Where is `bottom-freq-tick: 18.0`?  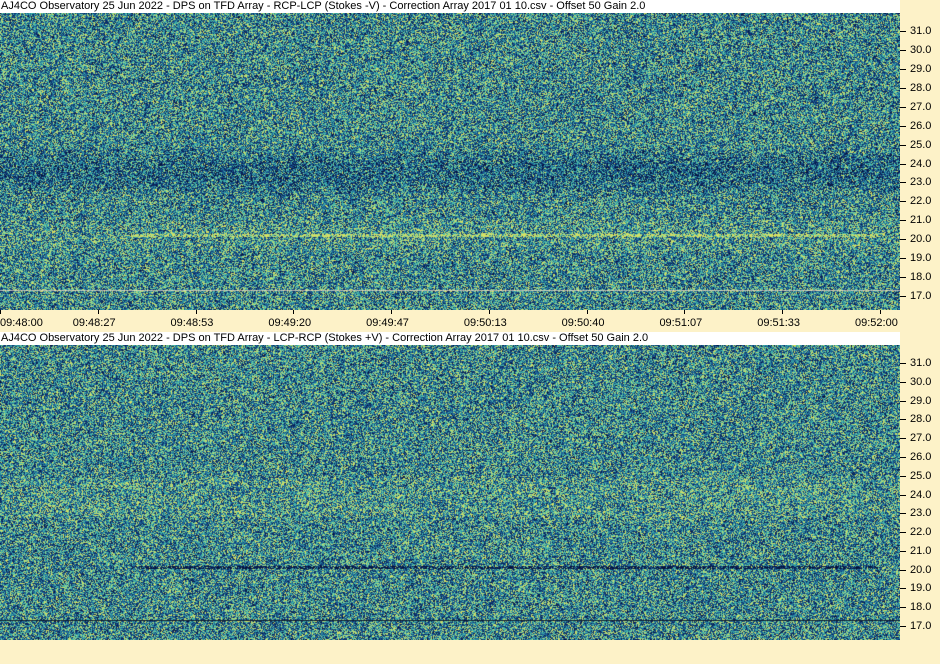
bottom-freq-tick: 18.0 is located at coordinates (920, 607).